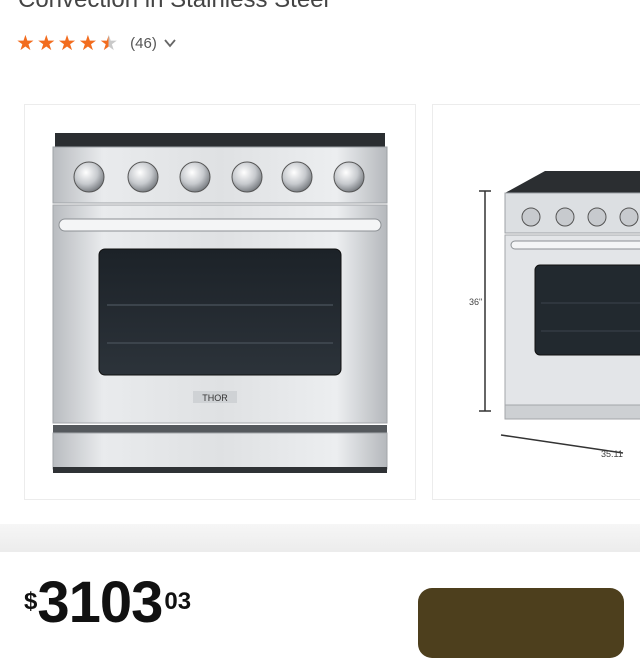  I want to click on color-swatch-button, so click(521, 623).